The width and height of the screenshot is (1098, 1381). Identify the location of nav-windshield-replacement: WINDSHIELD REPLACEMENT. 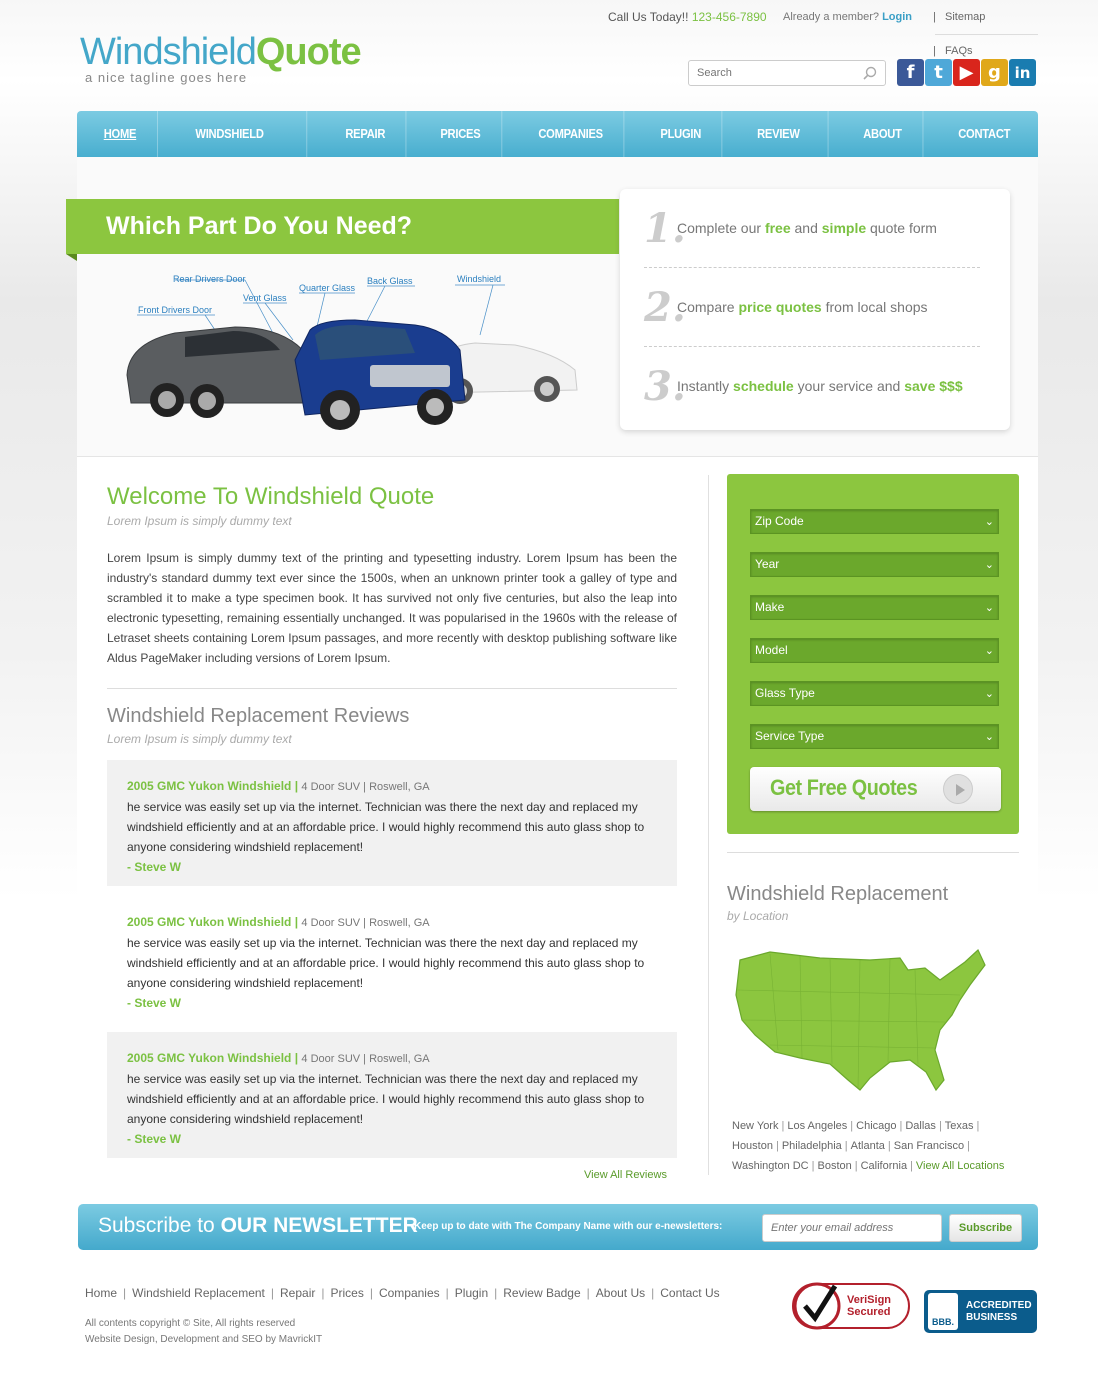
(241, 149).